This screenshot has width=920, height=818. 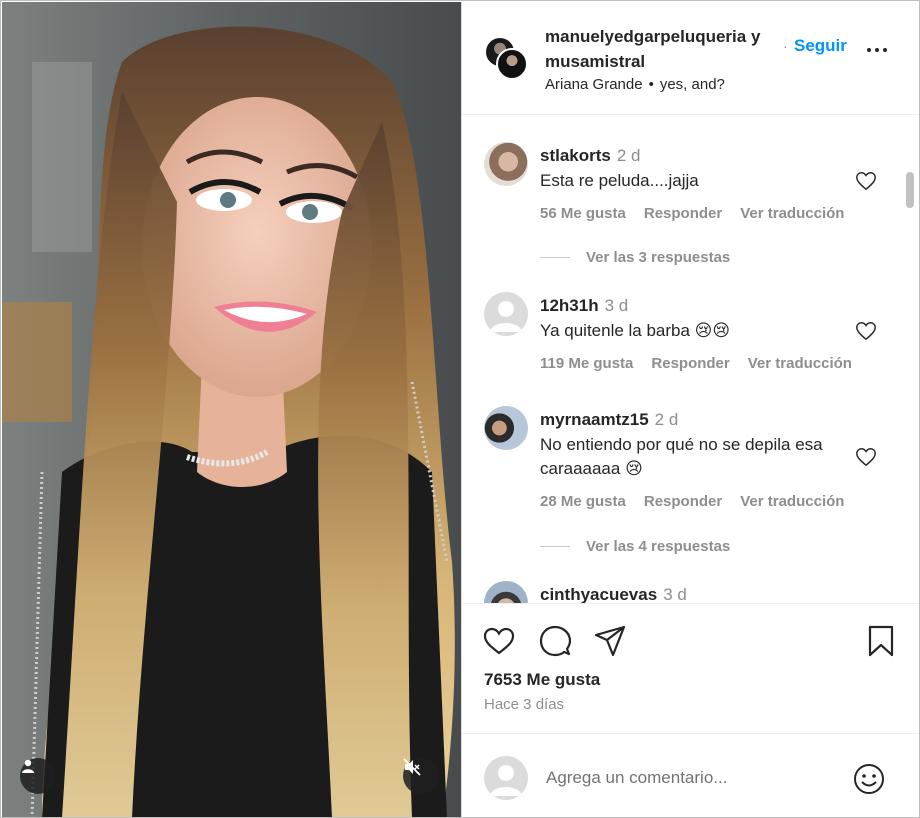 I want to click on comment-composer, so click(x=690, y=775).